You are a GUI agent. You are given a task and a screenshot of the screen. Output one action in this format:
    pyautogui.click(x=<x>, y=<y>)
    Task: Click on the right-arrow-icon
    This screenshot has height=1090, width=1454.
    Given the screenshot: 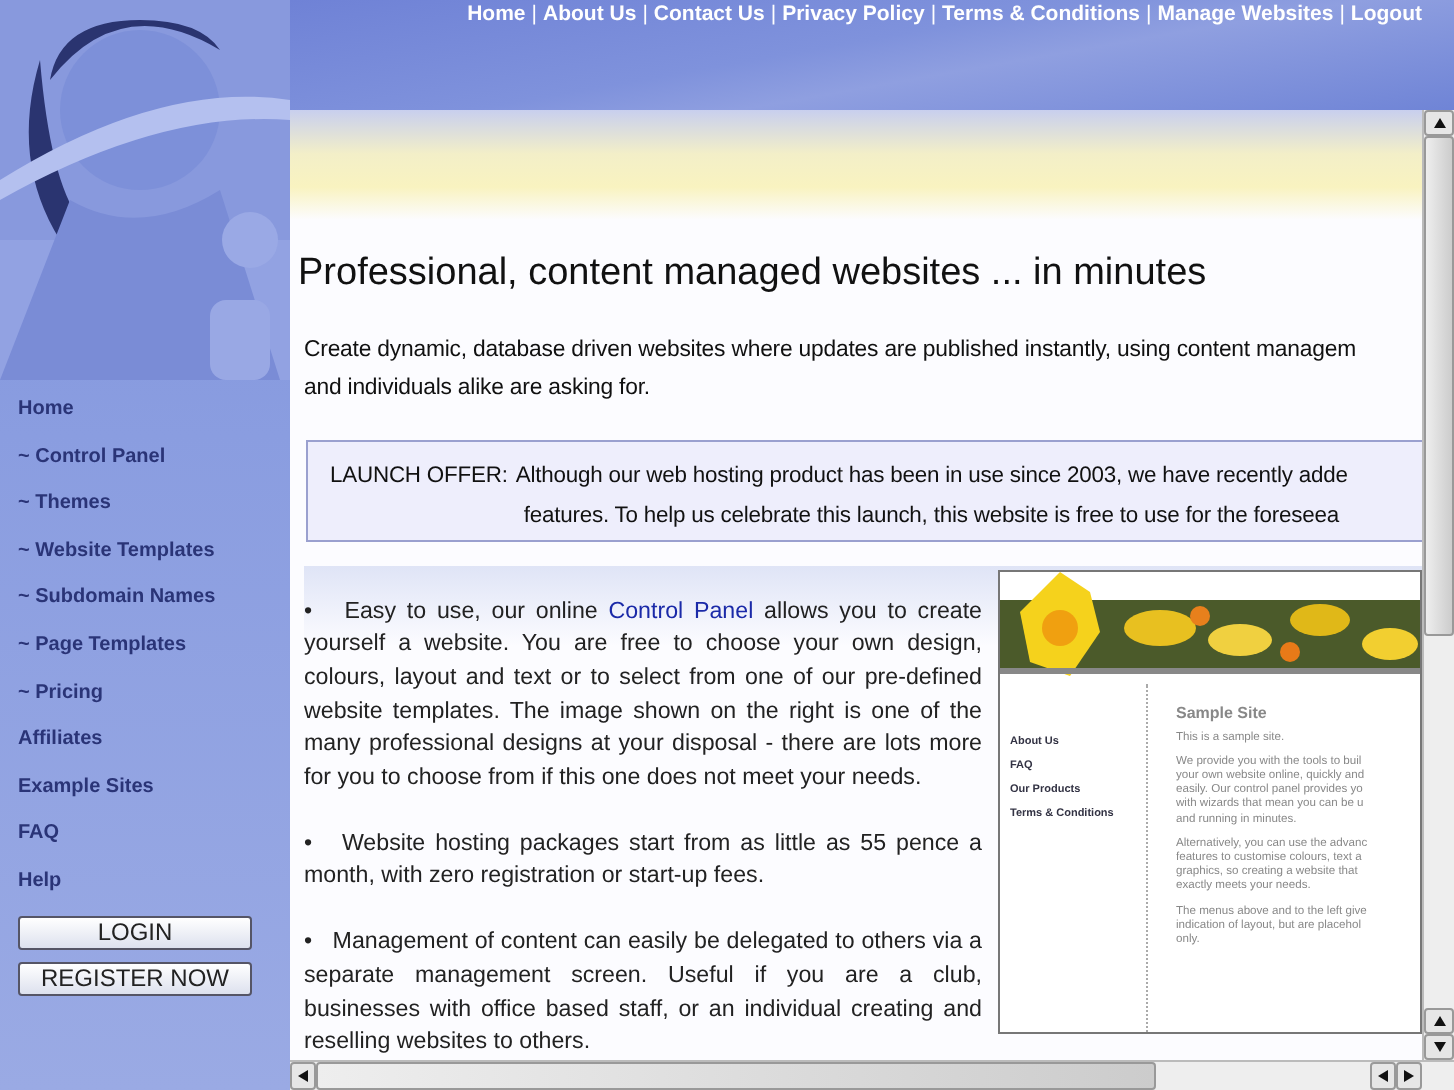 What is the action you would take?
    pyautogui.click(x=1409, y=1076)
    